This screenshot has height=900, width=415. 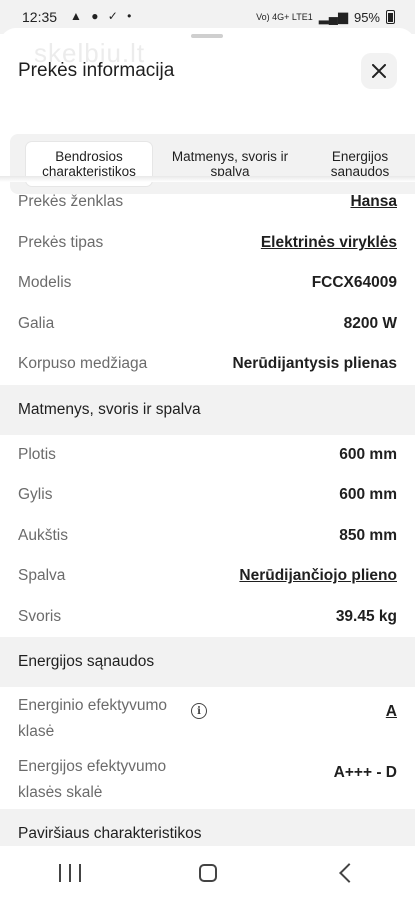 What do you see at coordinates (40, 616) in the screenshot?
I see `spec-label: Svoris` at bounding box center [40, 616].